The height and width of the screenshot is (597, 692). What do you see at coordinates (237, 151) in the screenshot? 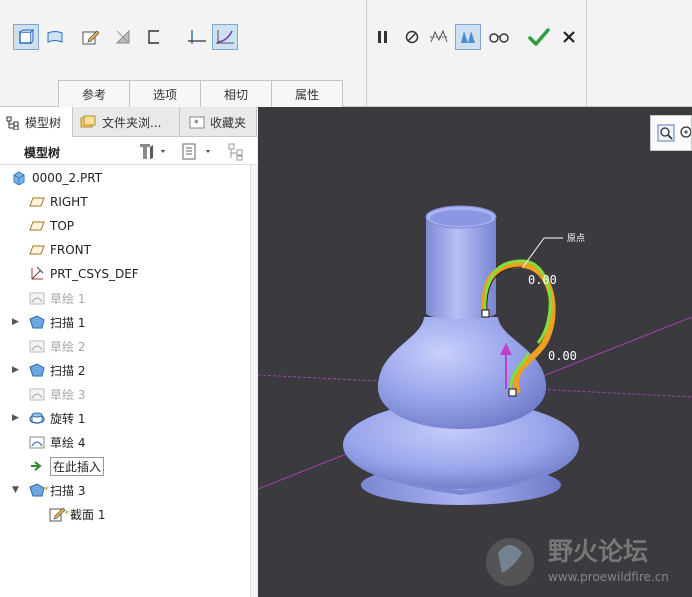
I see `tree-filter-button` at bounding box center [237, 151].